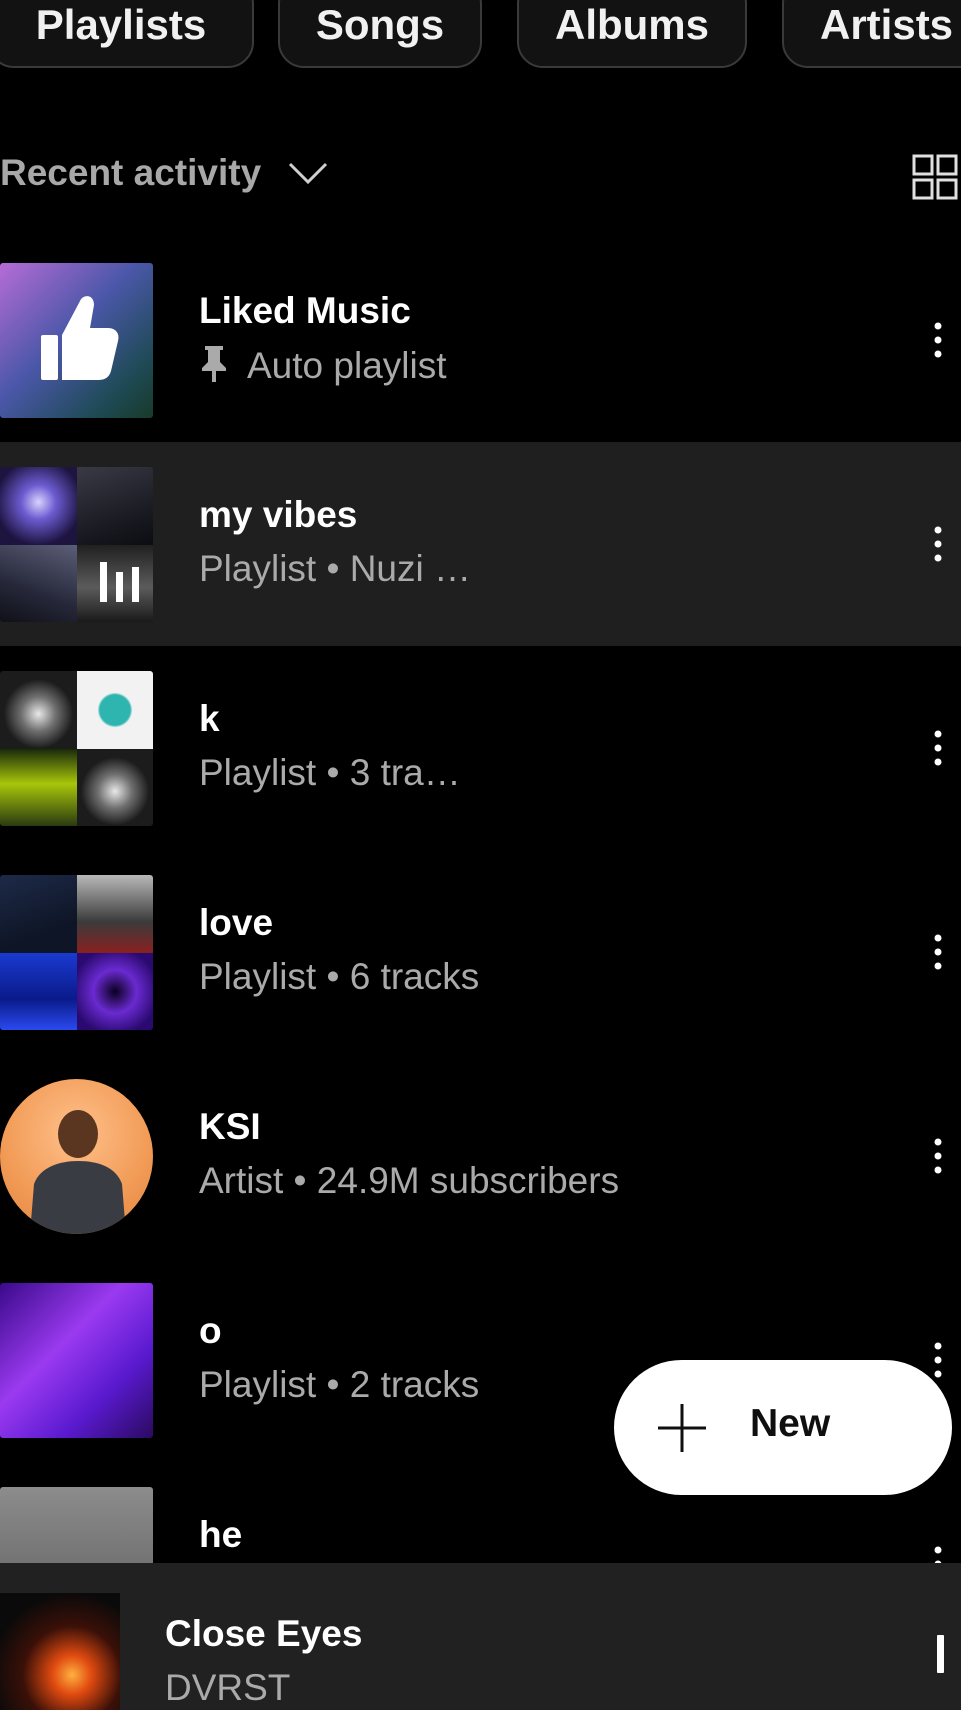 This screenshot has width=961, height=1710. What do you see at coordinates (871, 34) in the screenshot?
I see `chip-artists: Artists` at bounding box center [871, 34].